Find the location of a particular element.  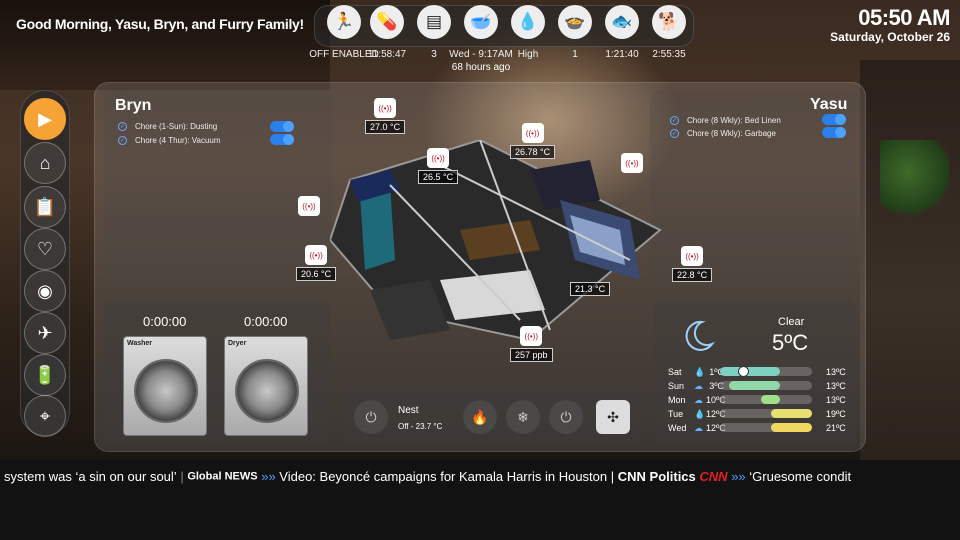

airplane-icon: ✈ is located at coordinates (45, 332).